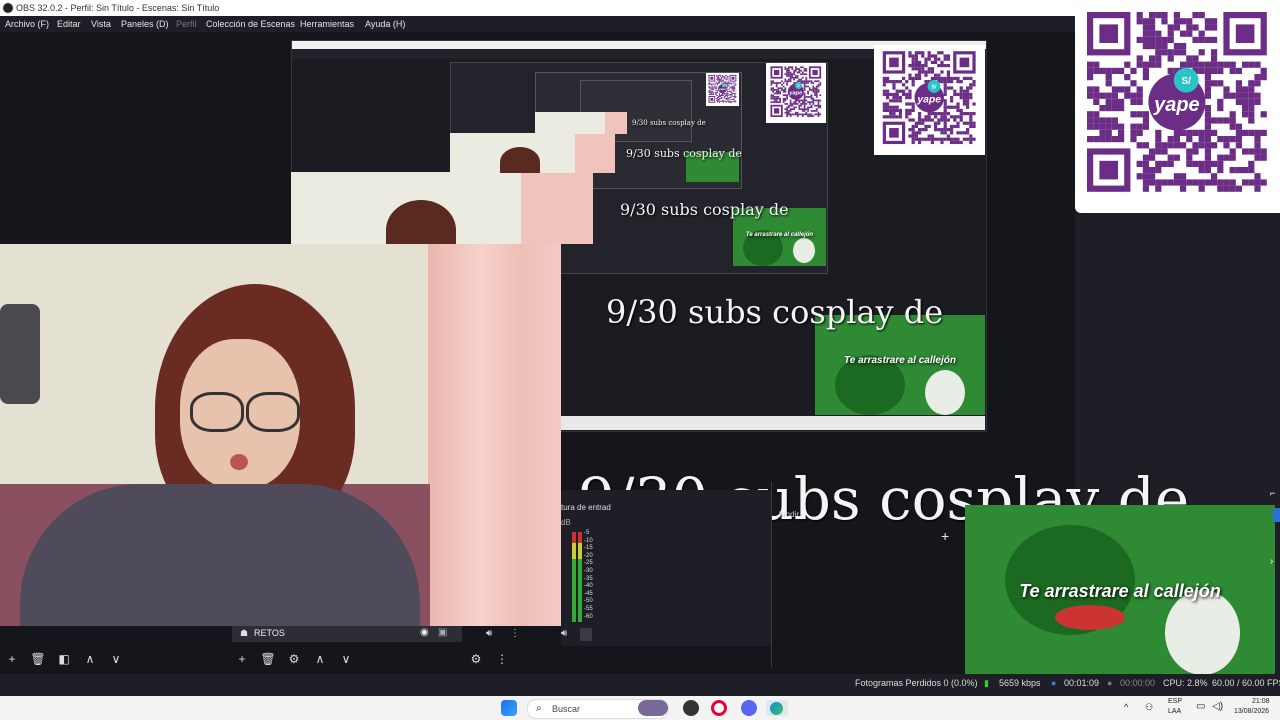 Image resolution: width=1280 pixels, height=720 pixels. Describe the element at coordinates (294, 659) in the screenshot. I see `source-properties-gear-icon: ⚙` at that location.